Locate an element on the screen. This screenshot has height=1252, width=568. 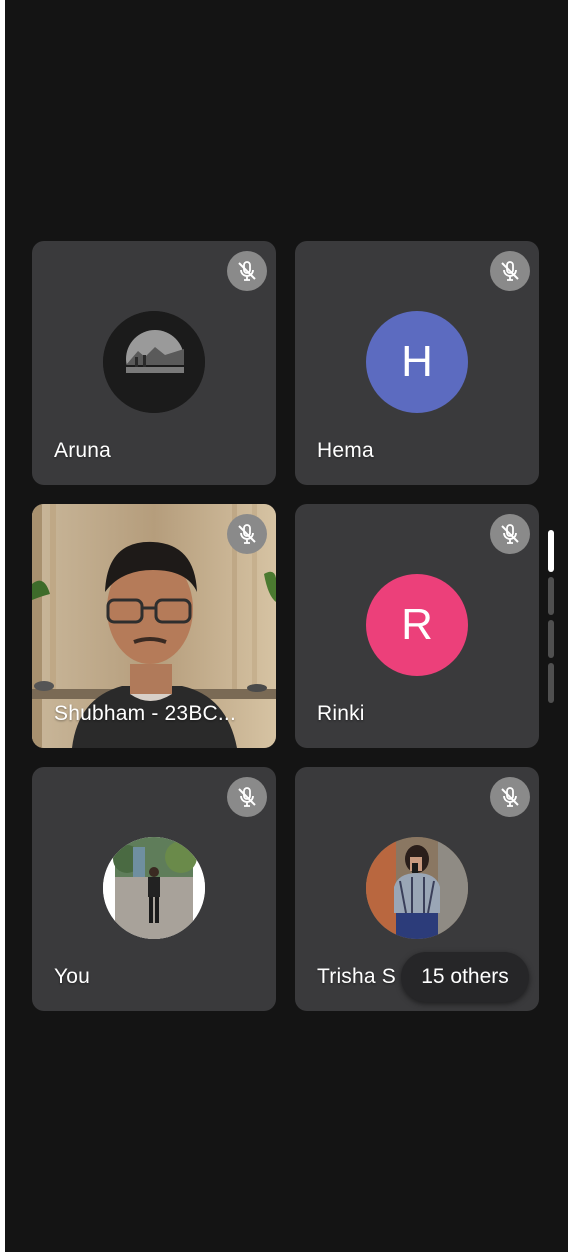
participant-name: Trisha S is located at coordinates (357, 976).